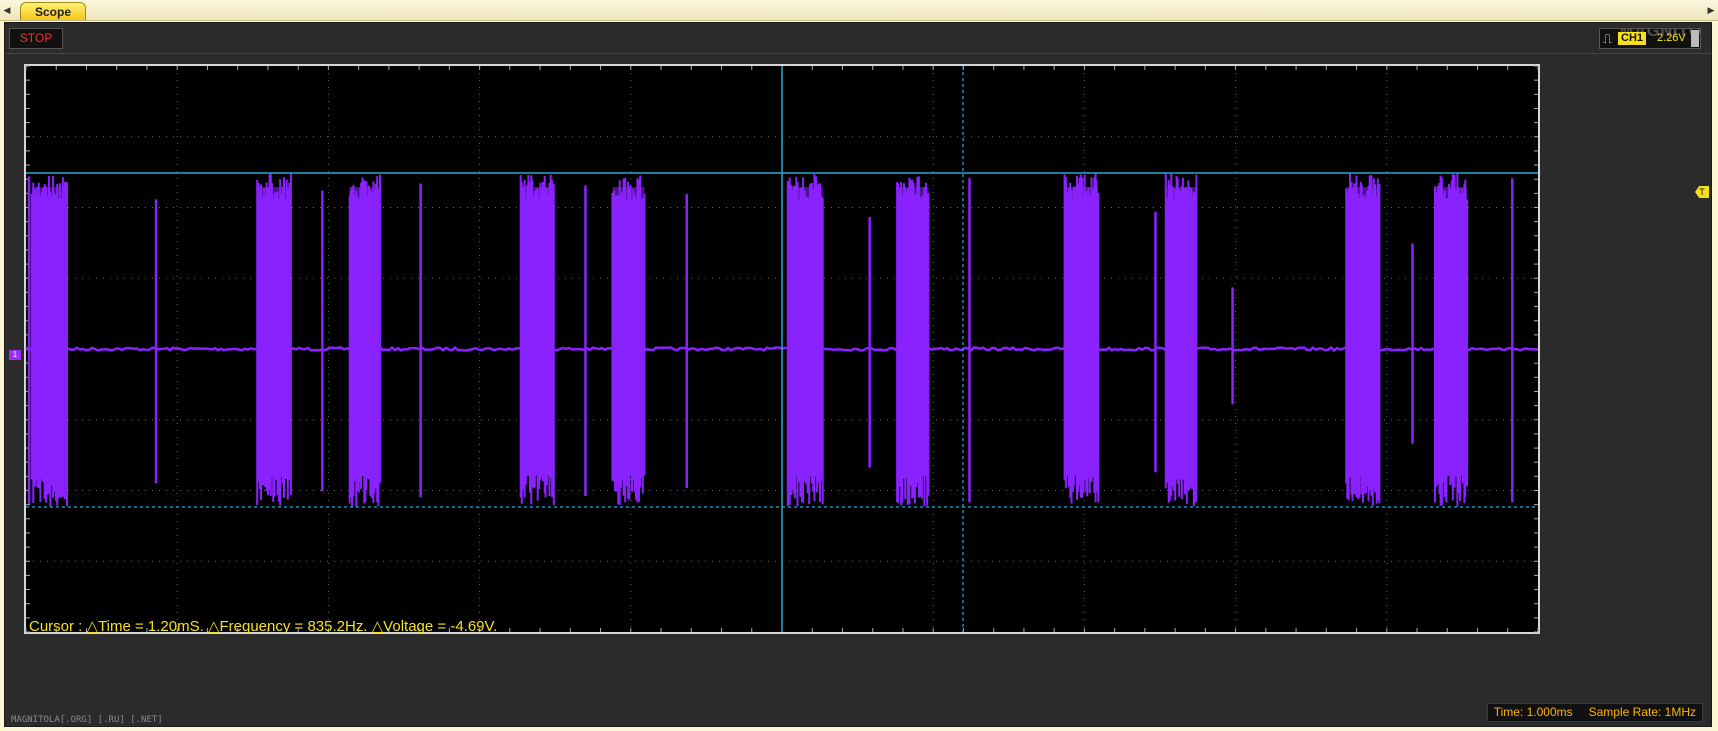 The width and height of the screenshot is (1718, 731). I want to click on scroll-right-icon: ▶, so click(1711, 10).